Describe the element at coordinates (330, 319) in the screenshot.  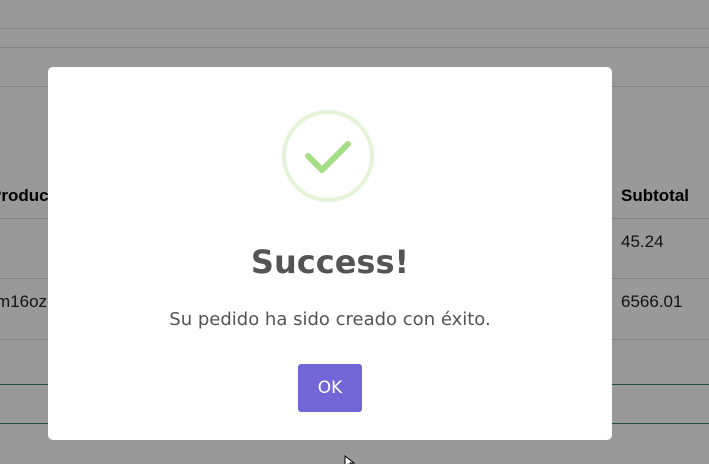
I see `dialog-message: Su pedido ha sido creado con éxito.` at that location.